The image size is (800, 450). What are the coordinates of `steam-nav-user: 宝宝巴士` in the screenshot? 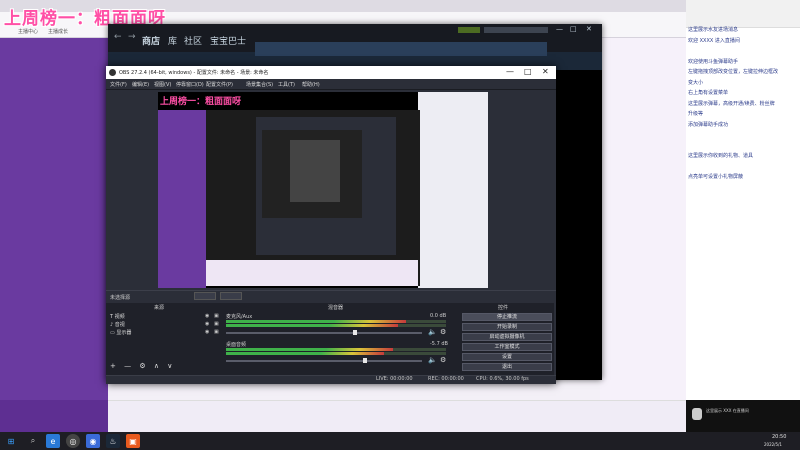 It's located at (228, 40).